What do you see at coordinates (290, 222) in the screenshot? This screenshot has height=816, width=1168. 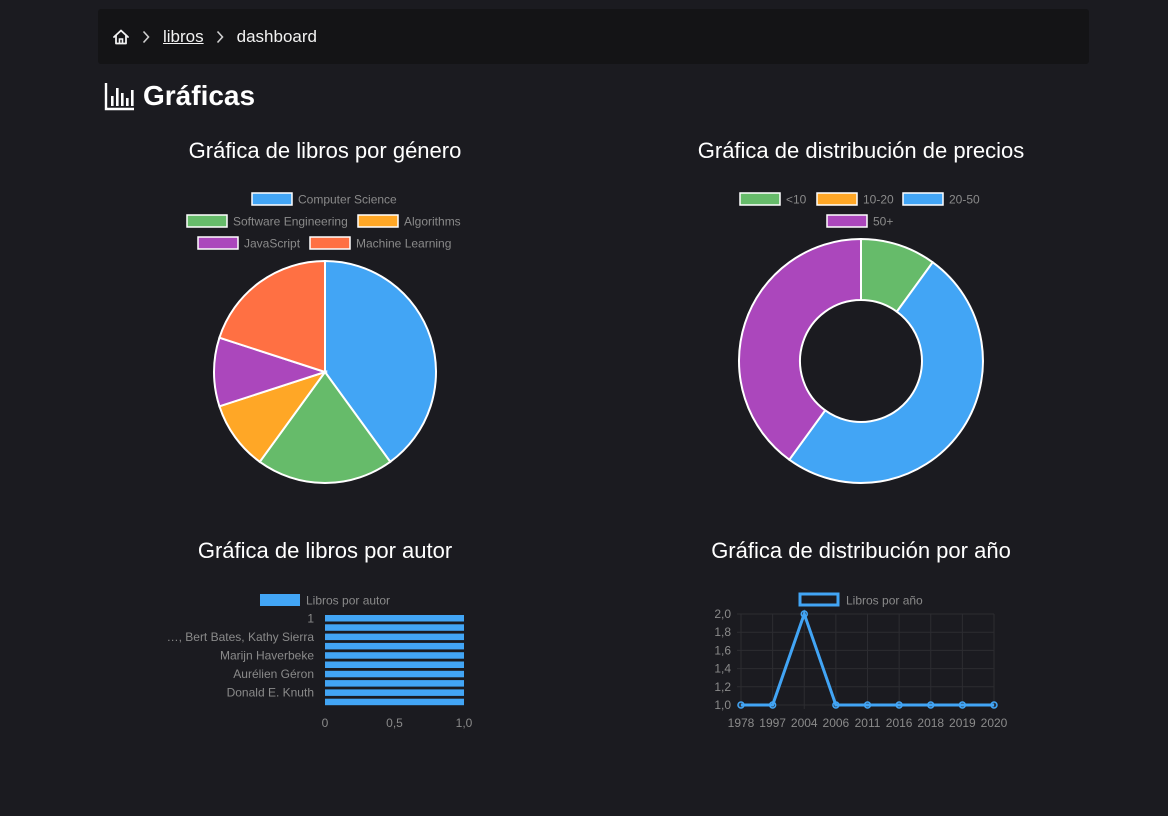 I see `legend-label: Software Engineering` at bounding box center [290, 222].